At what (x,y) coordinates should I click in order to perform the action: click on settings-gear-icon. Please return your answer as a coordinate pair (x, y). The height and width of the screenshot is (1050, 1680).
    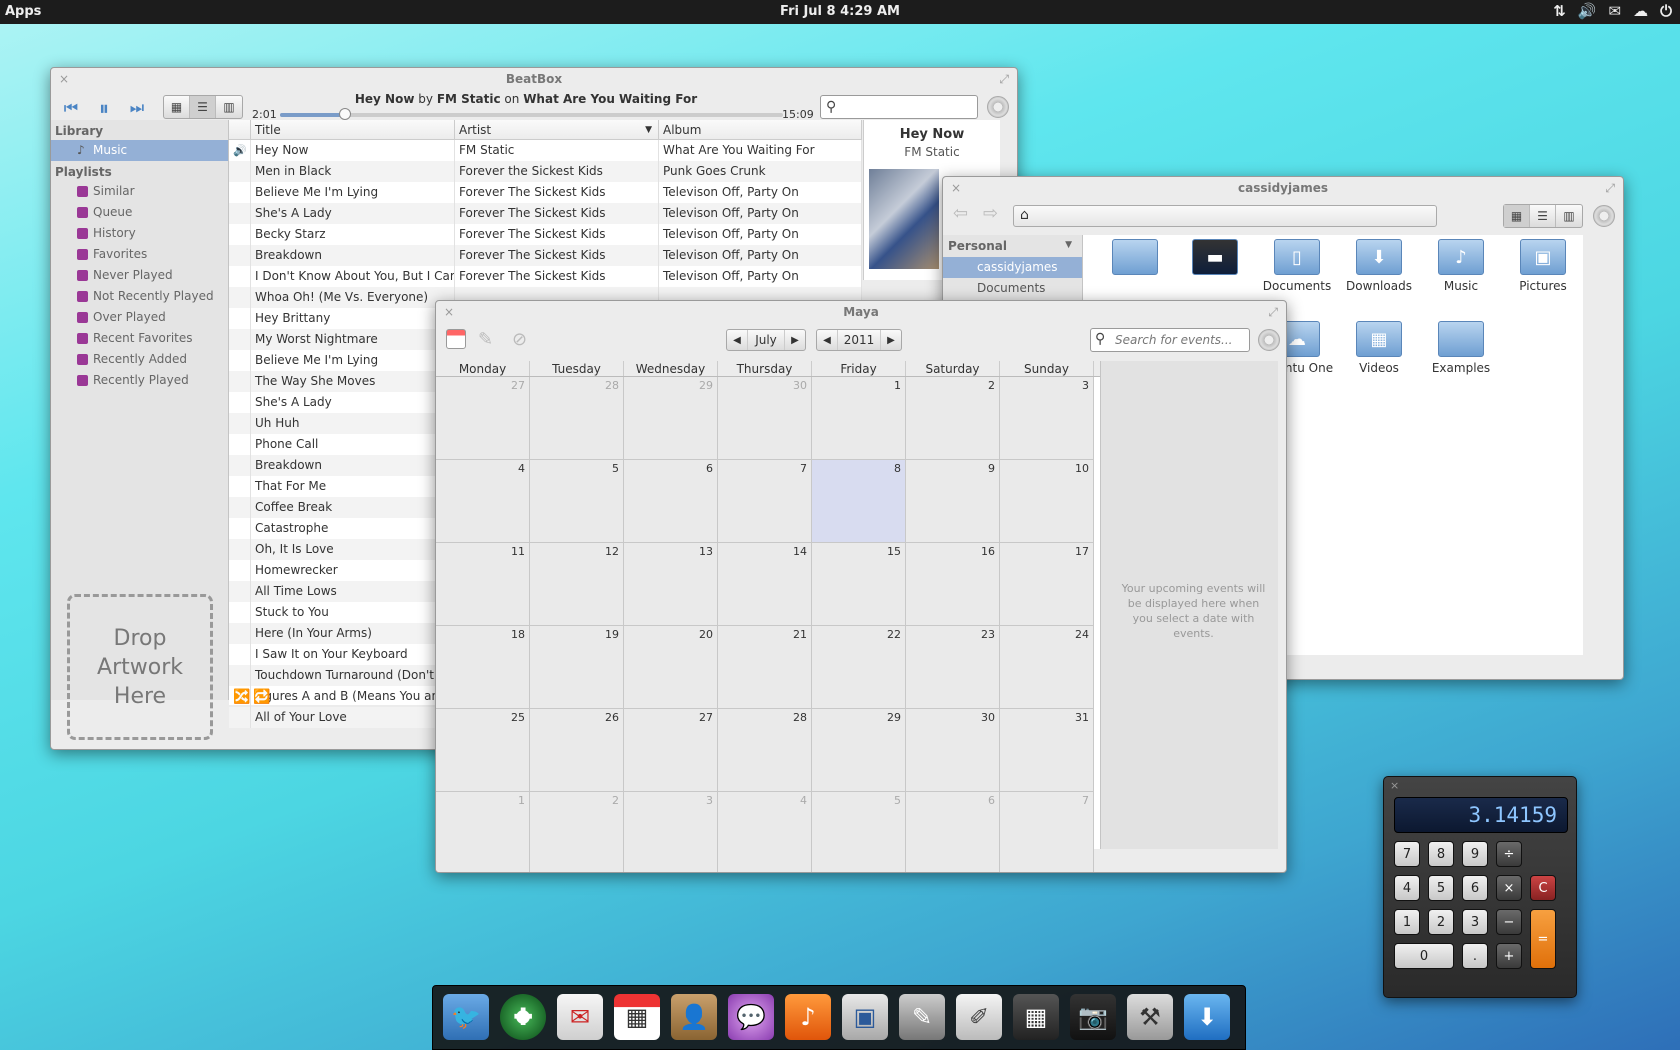
    Looking at the image, I should click on (998, 107).